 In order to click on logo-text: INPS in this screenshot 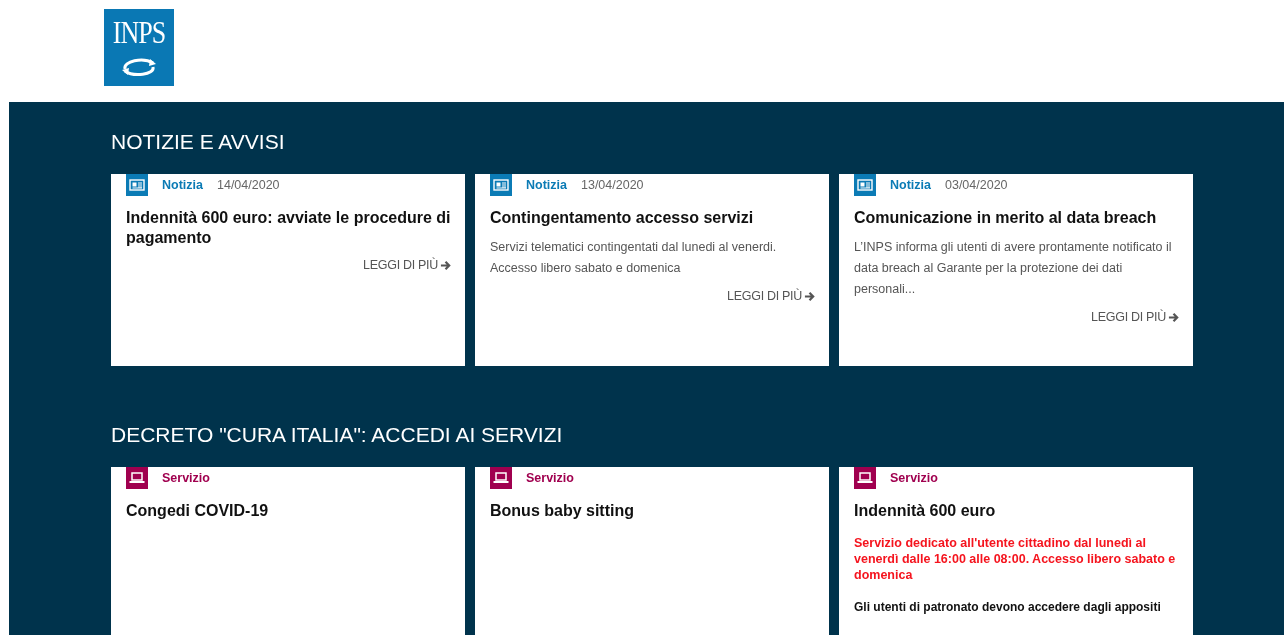, I will do `click(139, 33)`.